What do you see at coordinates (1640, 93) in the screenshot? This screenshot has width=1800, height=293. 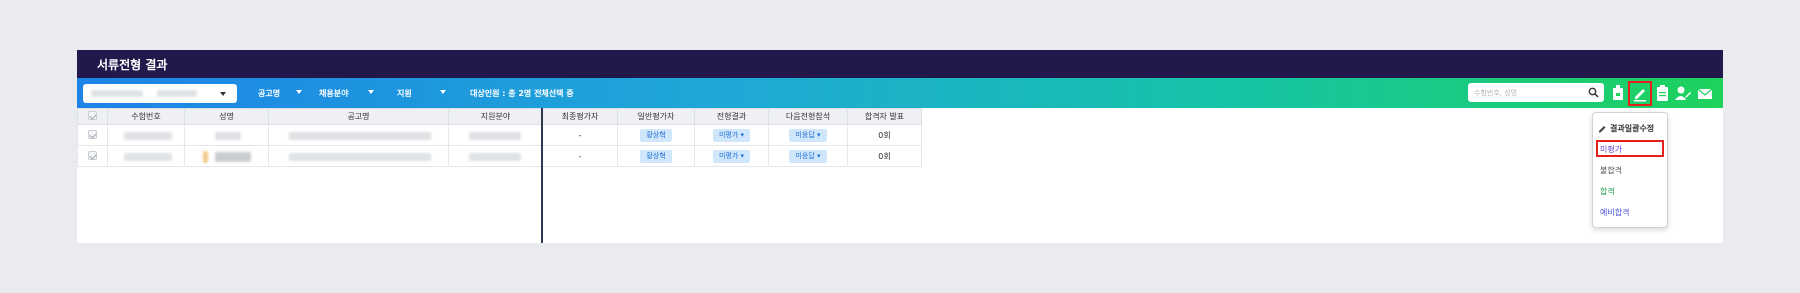 I see `highlight-pencil-button` at bounding box center [1640, 93].